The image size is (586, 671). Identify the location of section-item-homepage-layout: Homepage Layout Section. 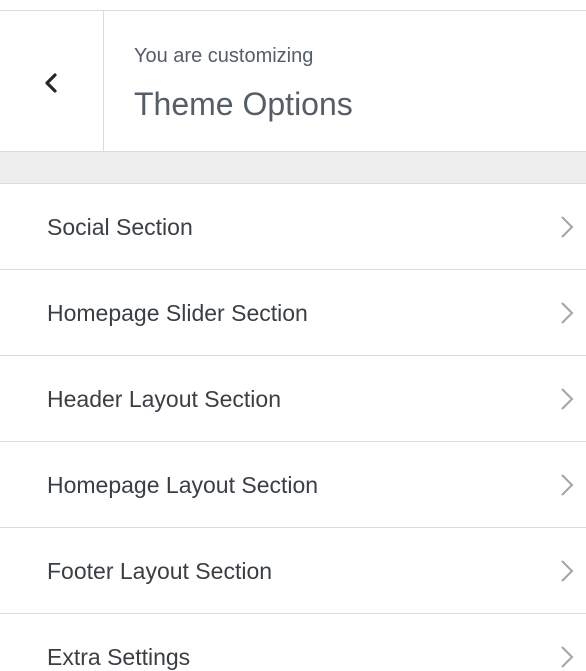
(293, 485).